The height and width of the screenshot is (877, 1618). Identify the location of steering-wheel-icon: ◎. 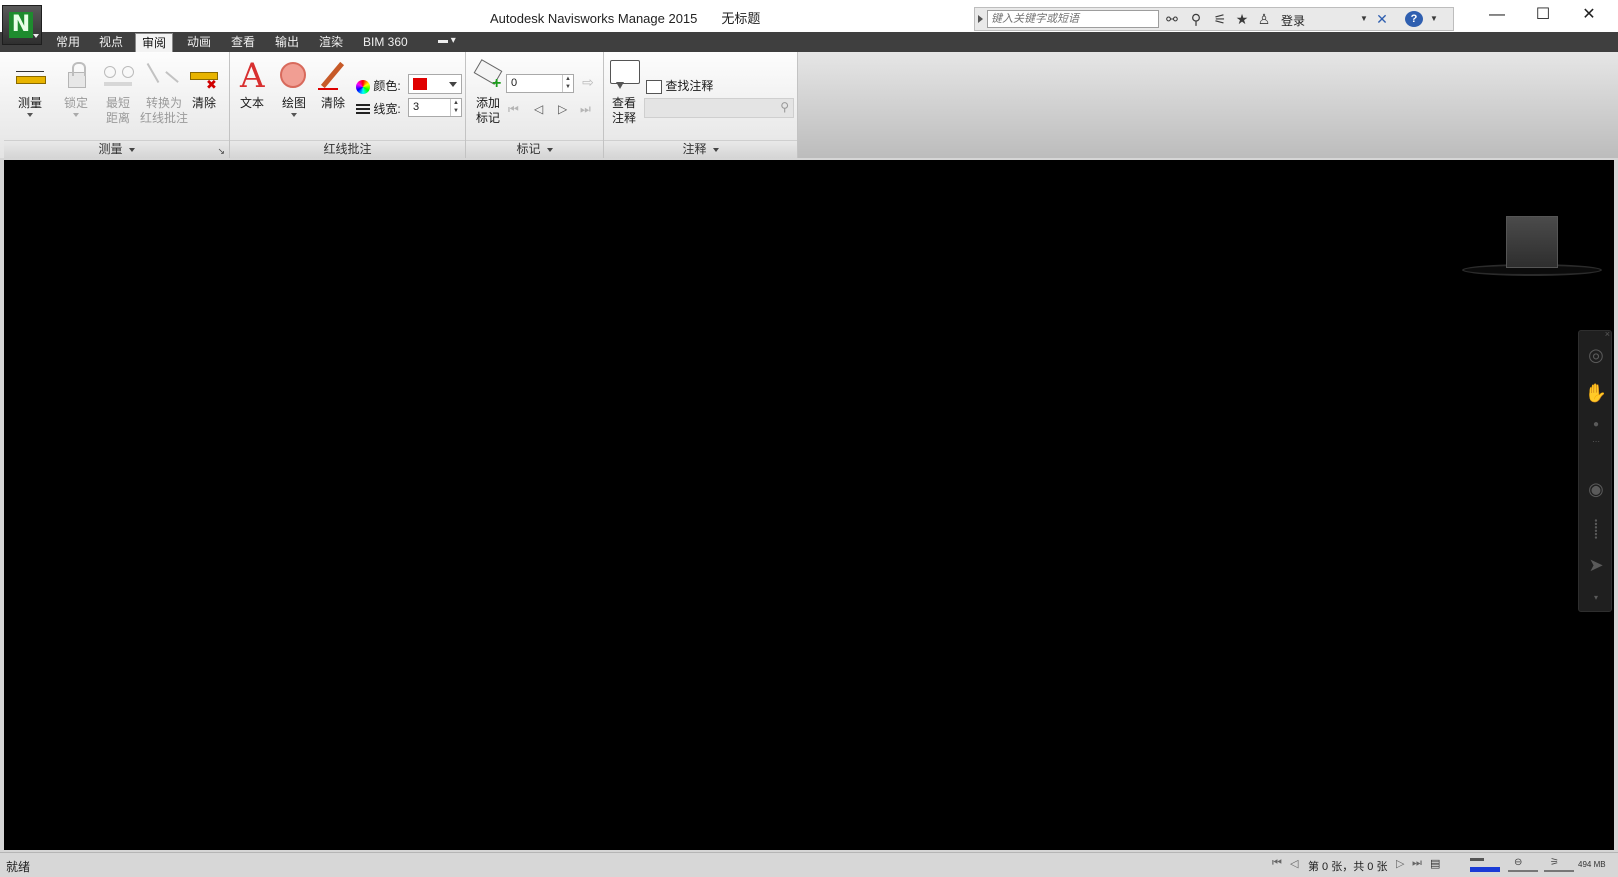
(1596, 355).